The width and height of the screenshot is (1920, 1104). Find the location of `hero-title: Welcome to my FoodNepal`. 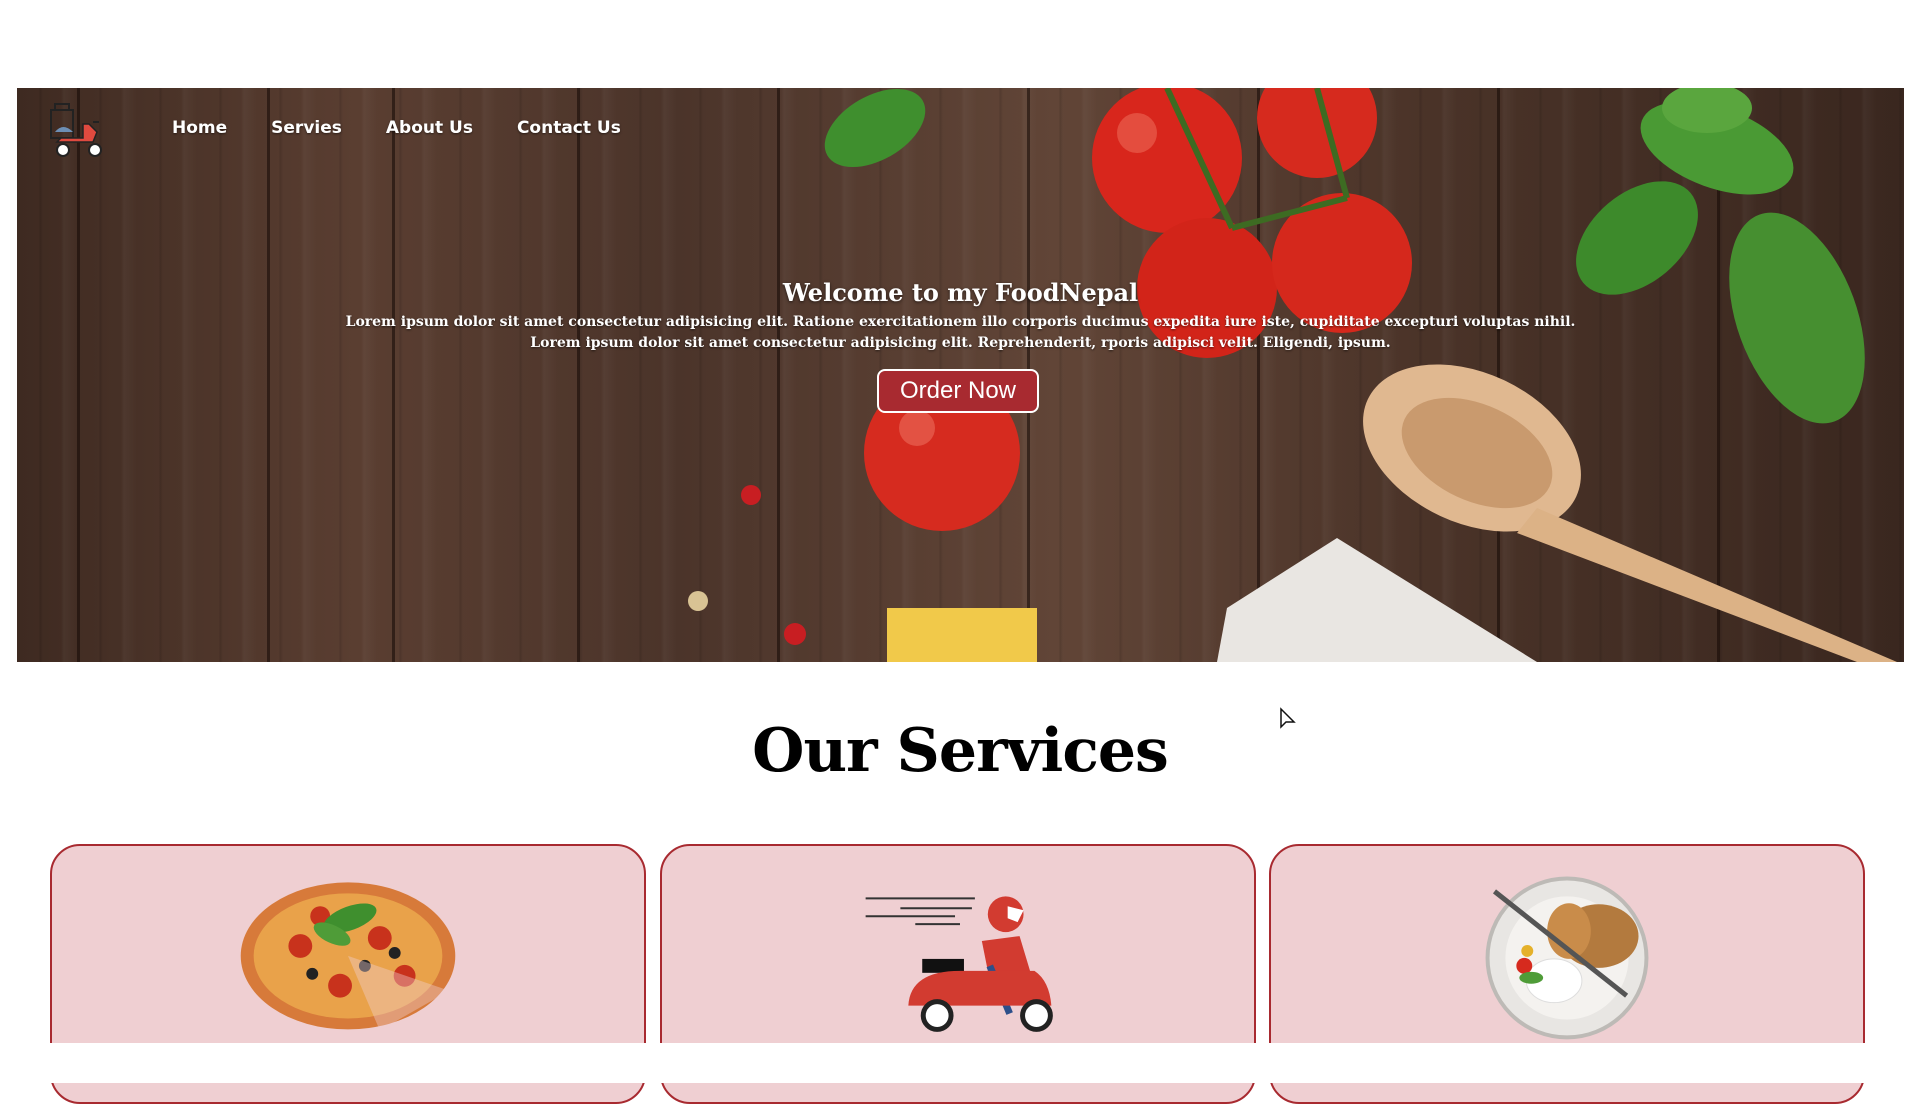

hero-title: Welcome to my FoodNepal is located at coordinates (960, 292).